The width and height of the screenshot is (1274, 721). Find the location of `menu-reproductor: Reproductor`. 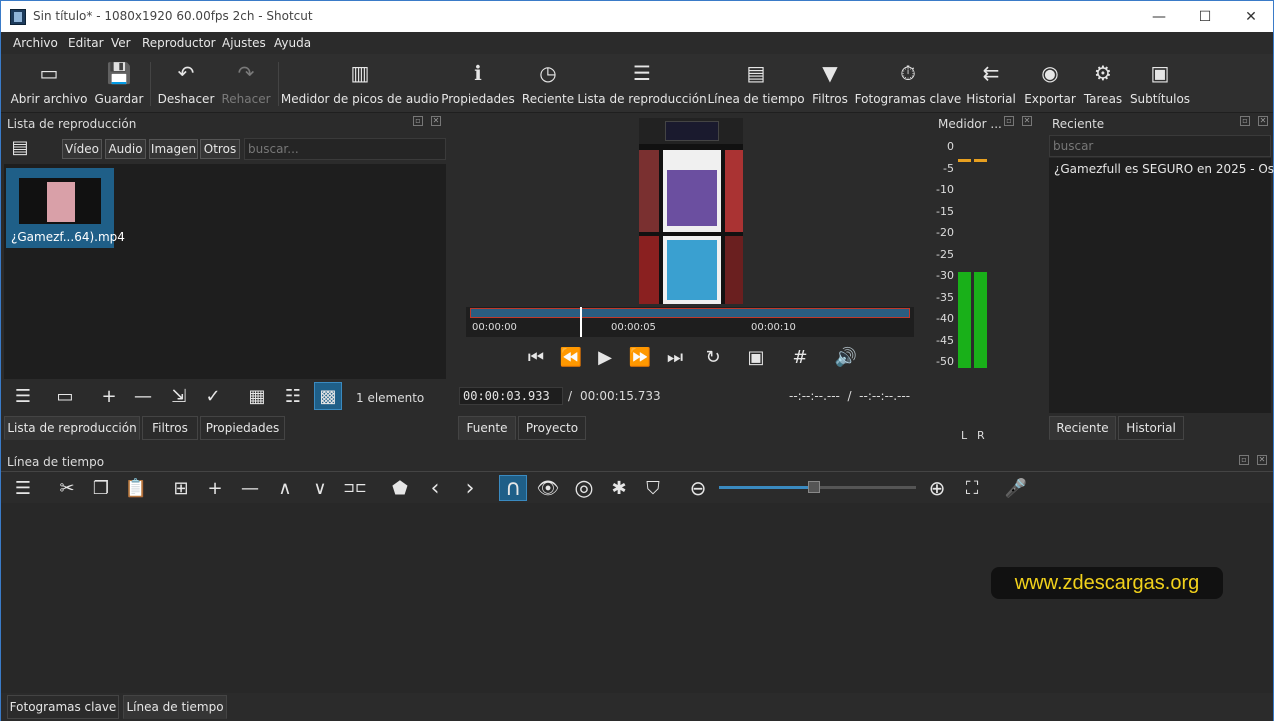

menu-reproductor: Reproductor is located at coordinates (179, 43).